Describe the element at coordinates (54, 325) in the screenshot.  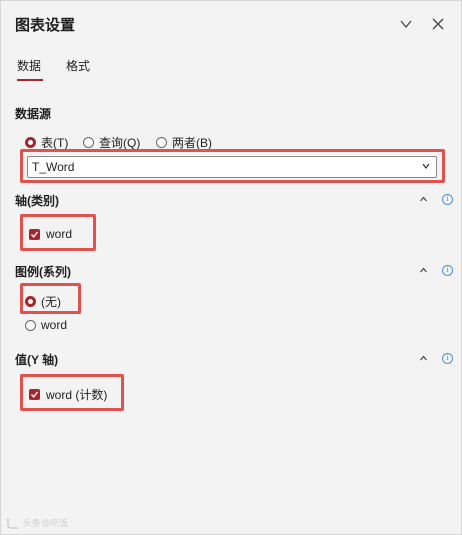
I see `legend-option-word-label: word` at that location.